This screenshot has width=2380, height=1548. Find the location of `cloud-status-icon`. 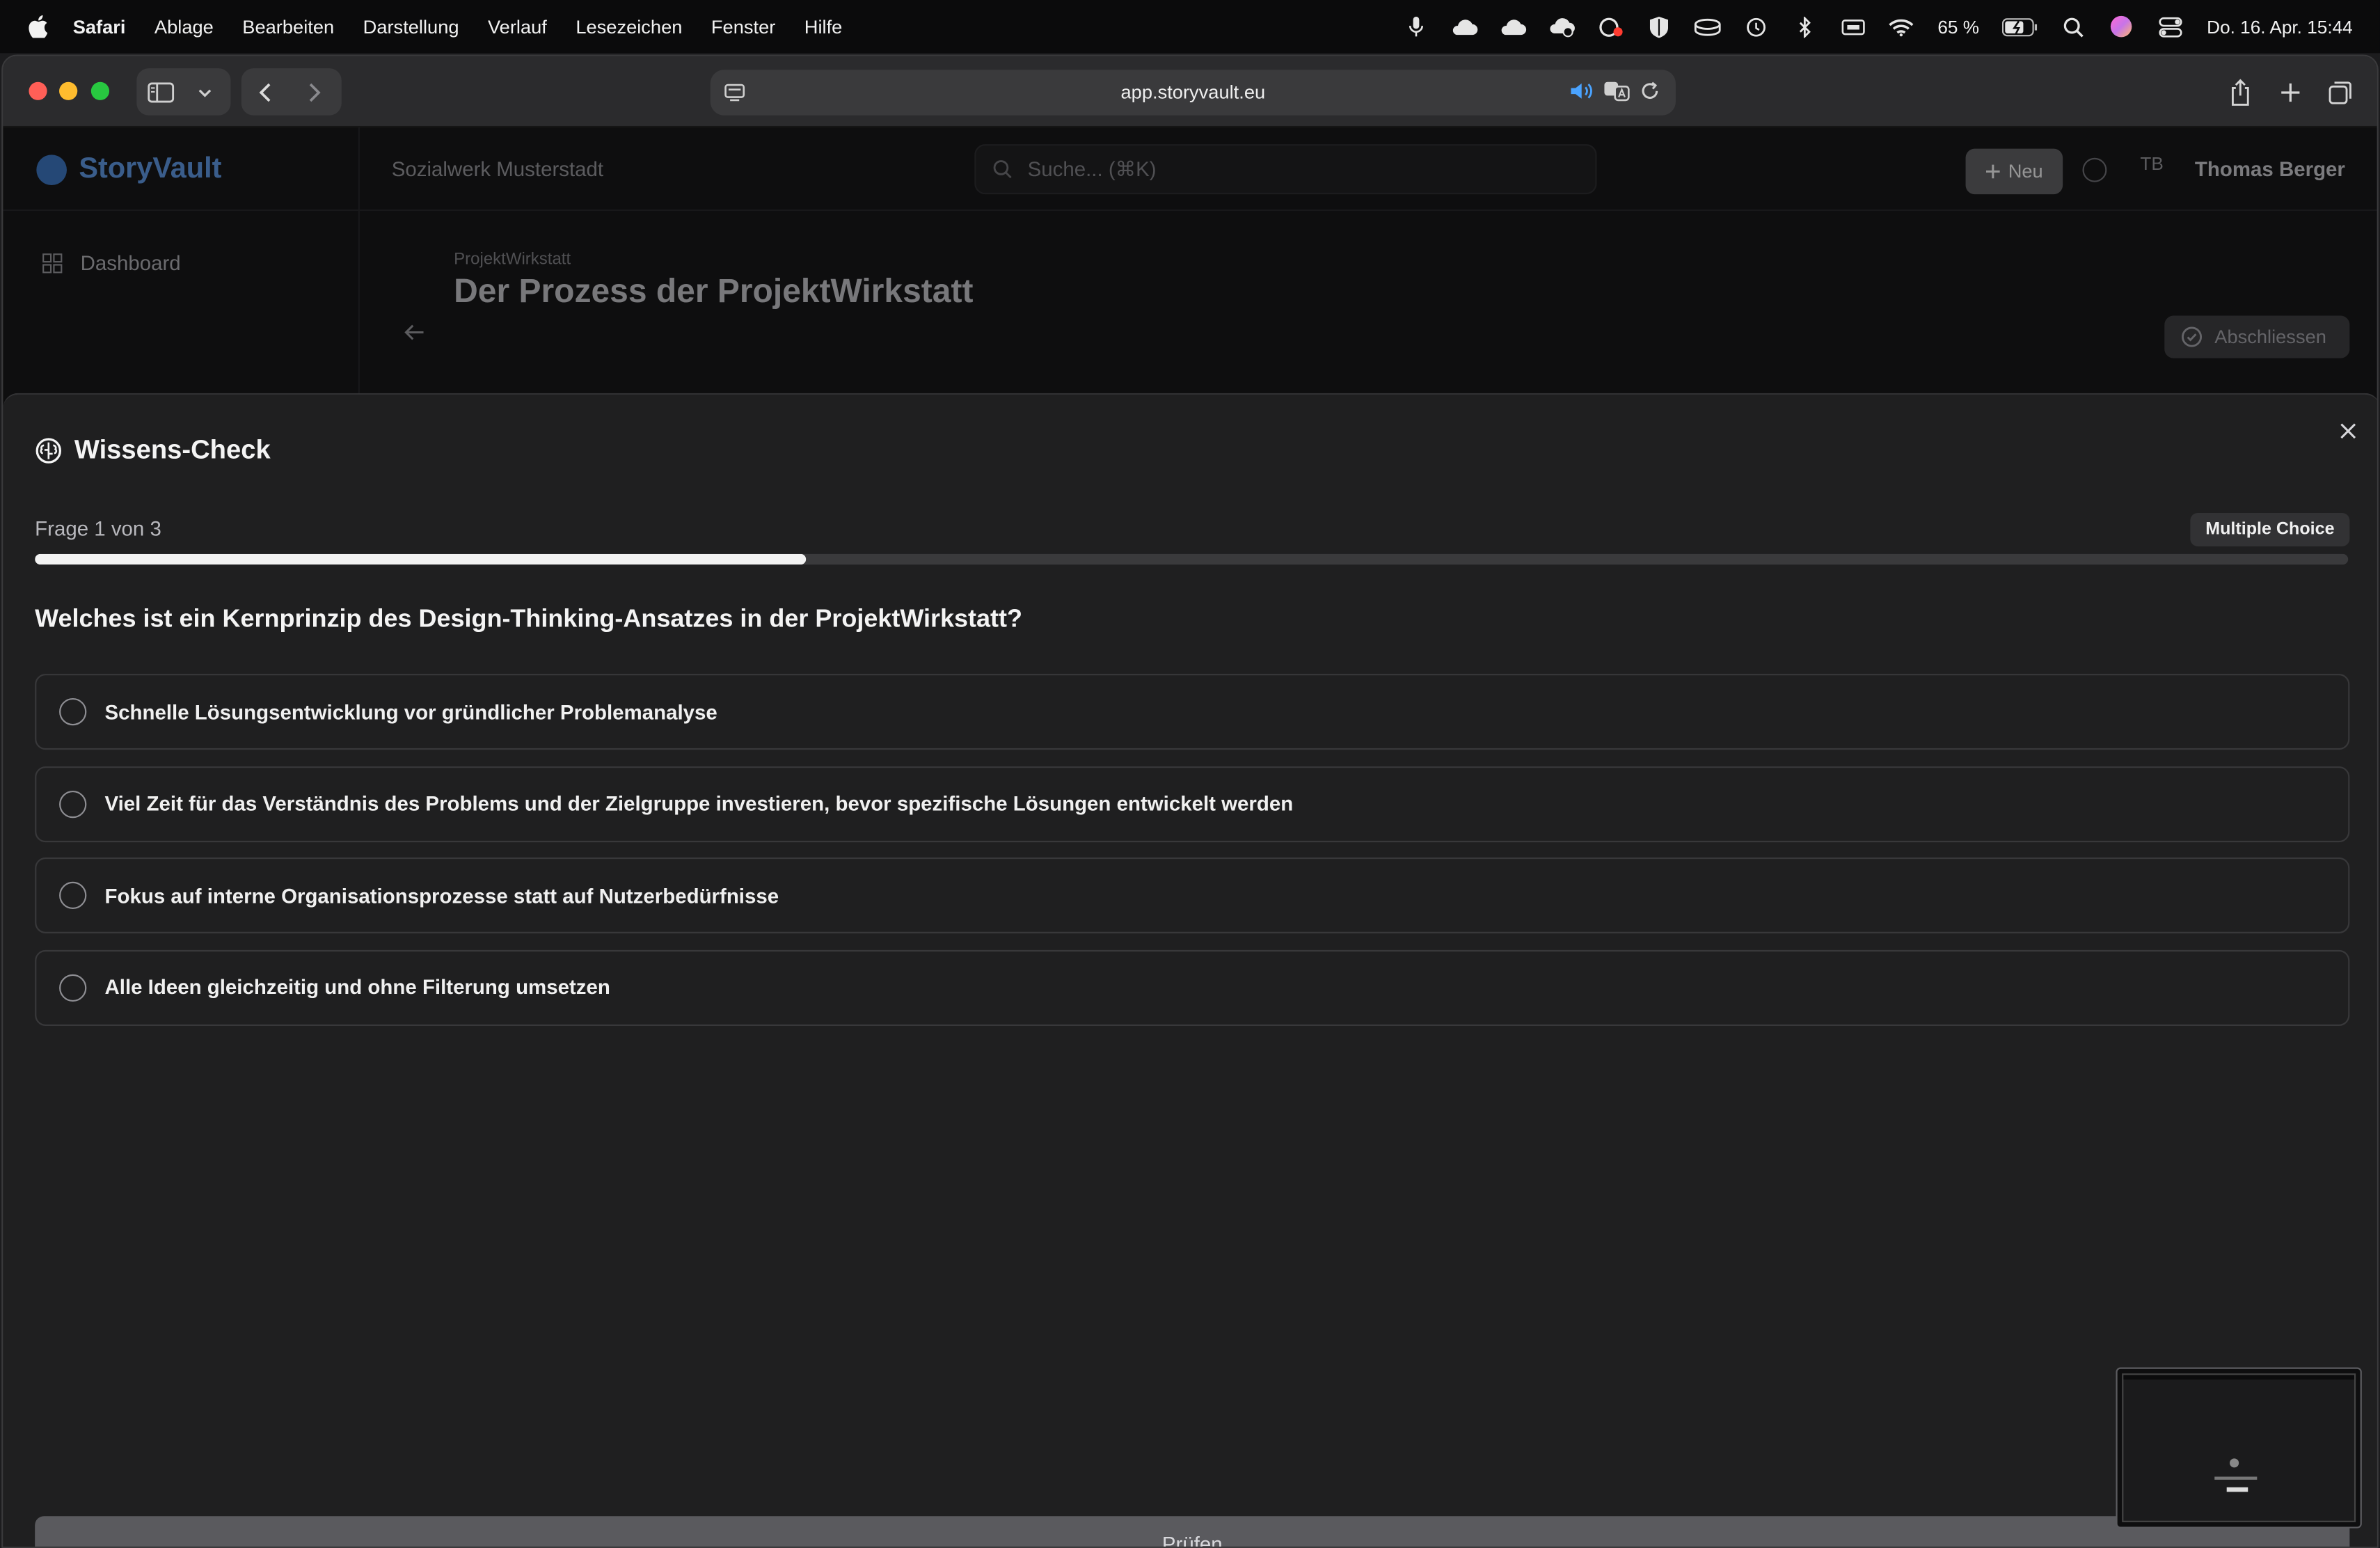

cloud-status-icon is located at coordinates (1561, 27).